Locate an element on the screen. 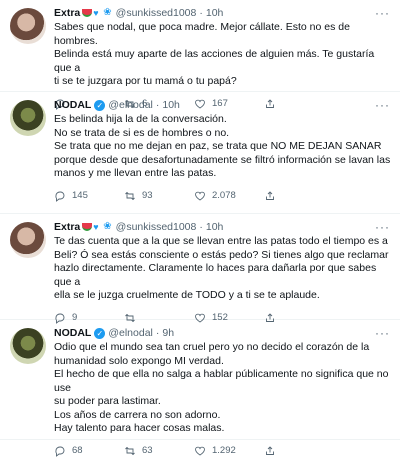  tweet-line: Es belinda hija la de la conversación. is located at coordinates (140, 119).